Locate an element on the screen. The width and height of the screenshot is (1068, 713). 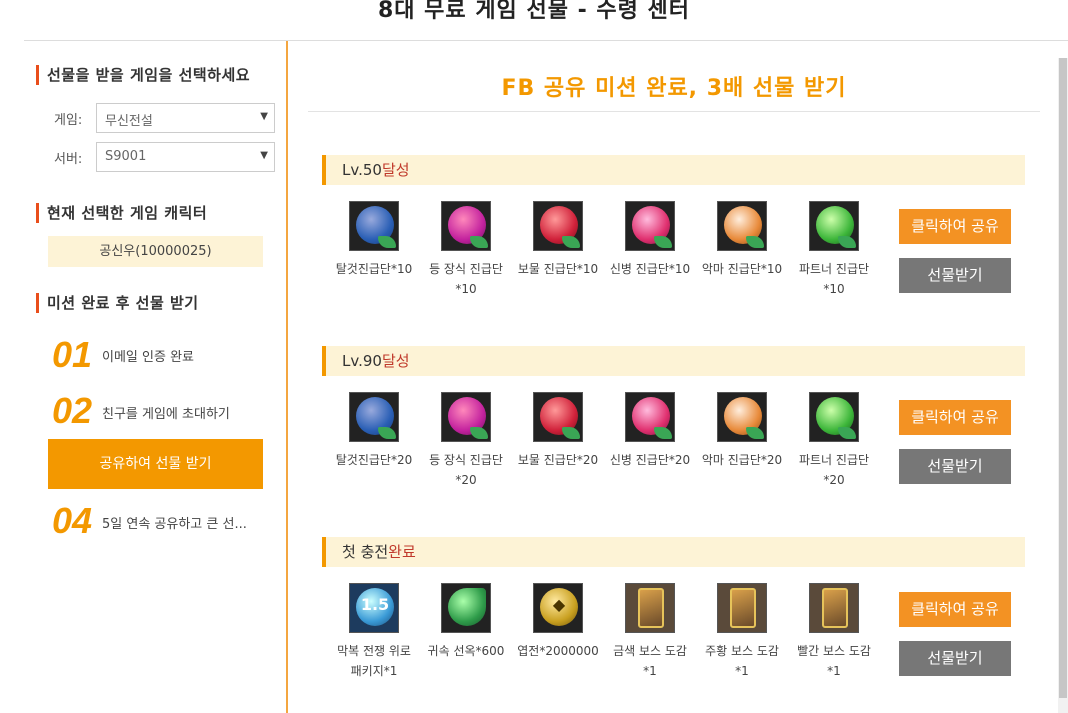
item-label: 신병 진급단*20 is located at coordinates (650, 460).